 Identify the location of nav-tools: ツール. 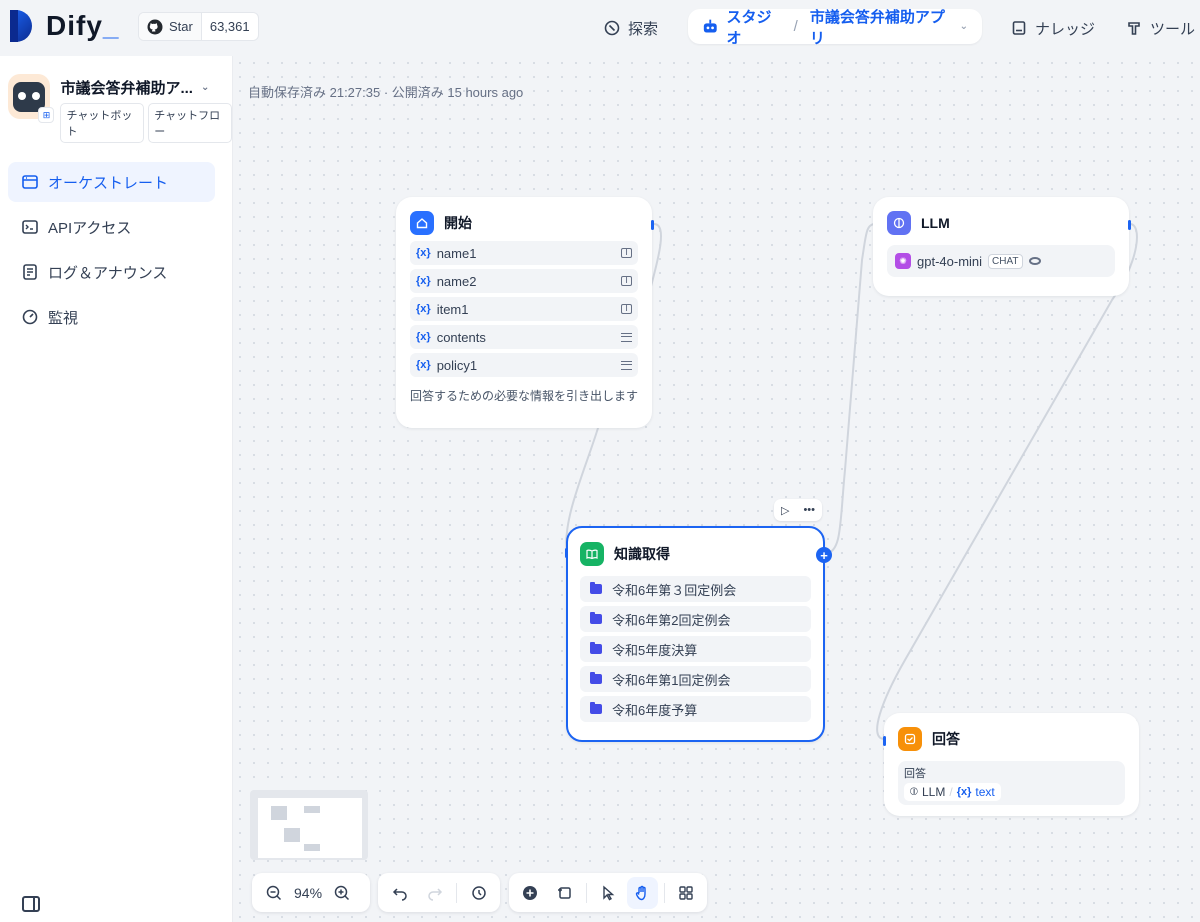
(1160, 28).